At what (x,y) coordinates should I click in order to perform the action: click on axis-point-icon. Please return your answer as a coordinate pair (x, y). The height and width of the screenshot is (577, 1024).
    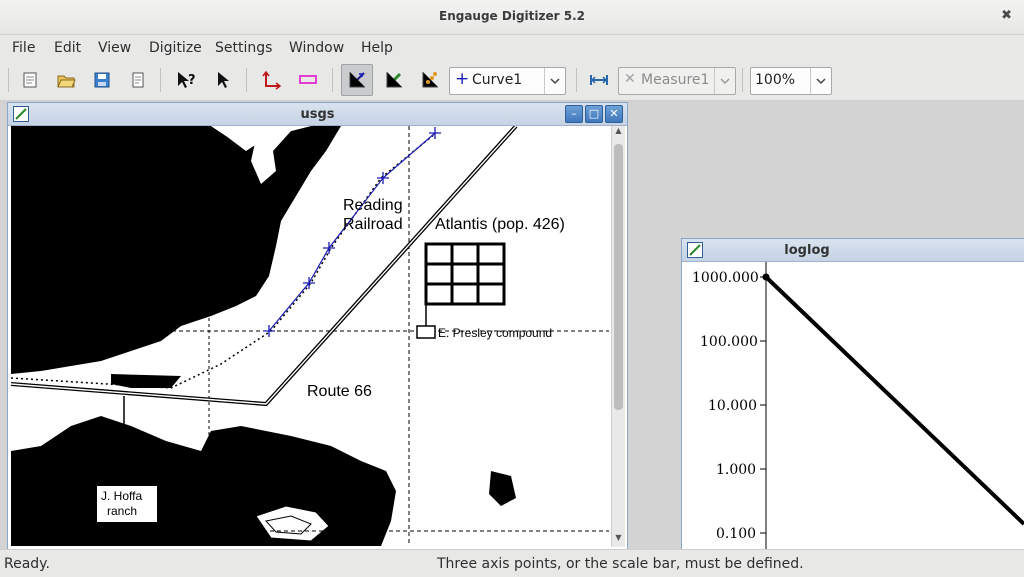
    Looking at the image, I should click on (271, 80).